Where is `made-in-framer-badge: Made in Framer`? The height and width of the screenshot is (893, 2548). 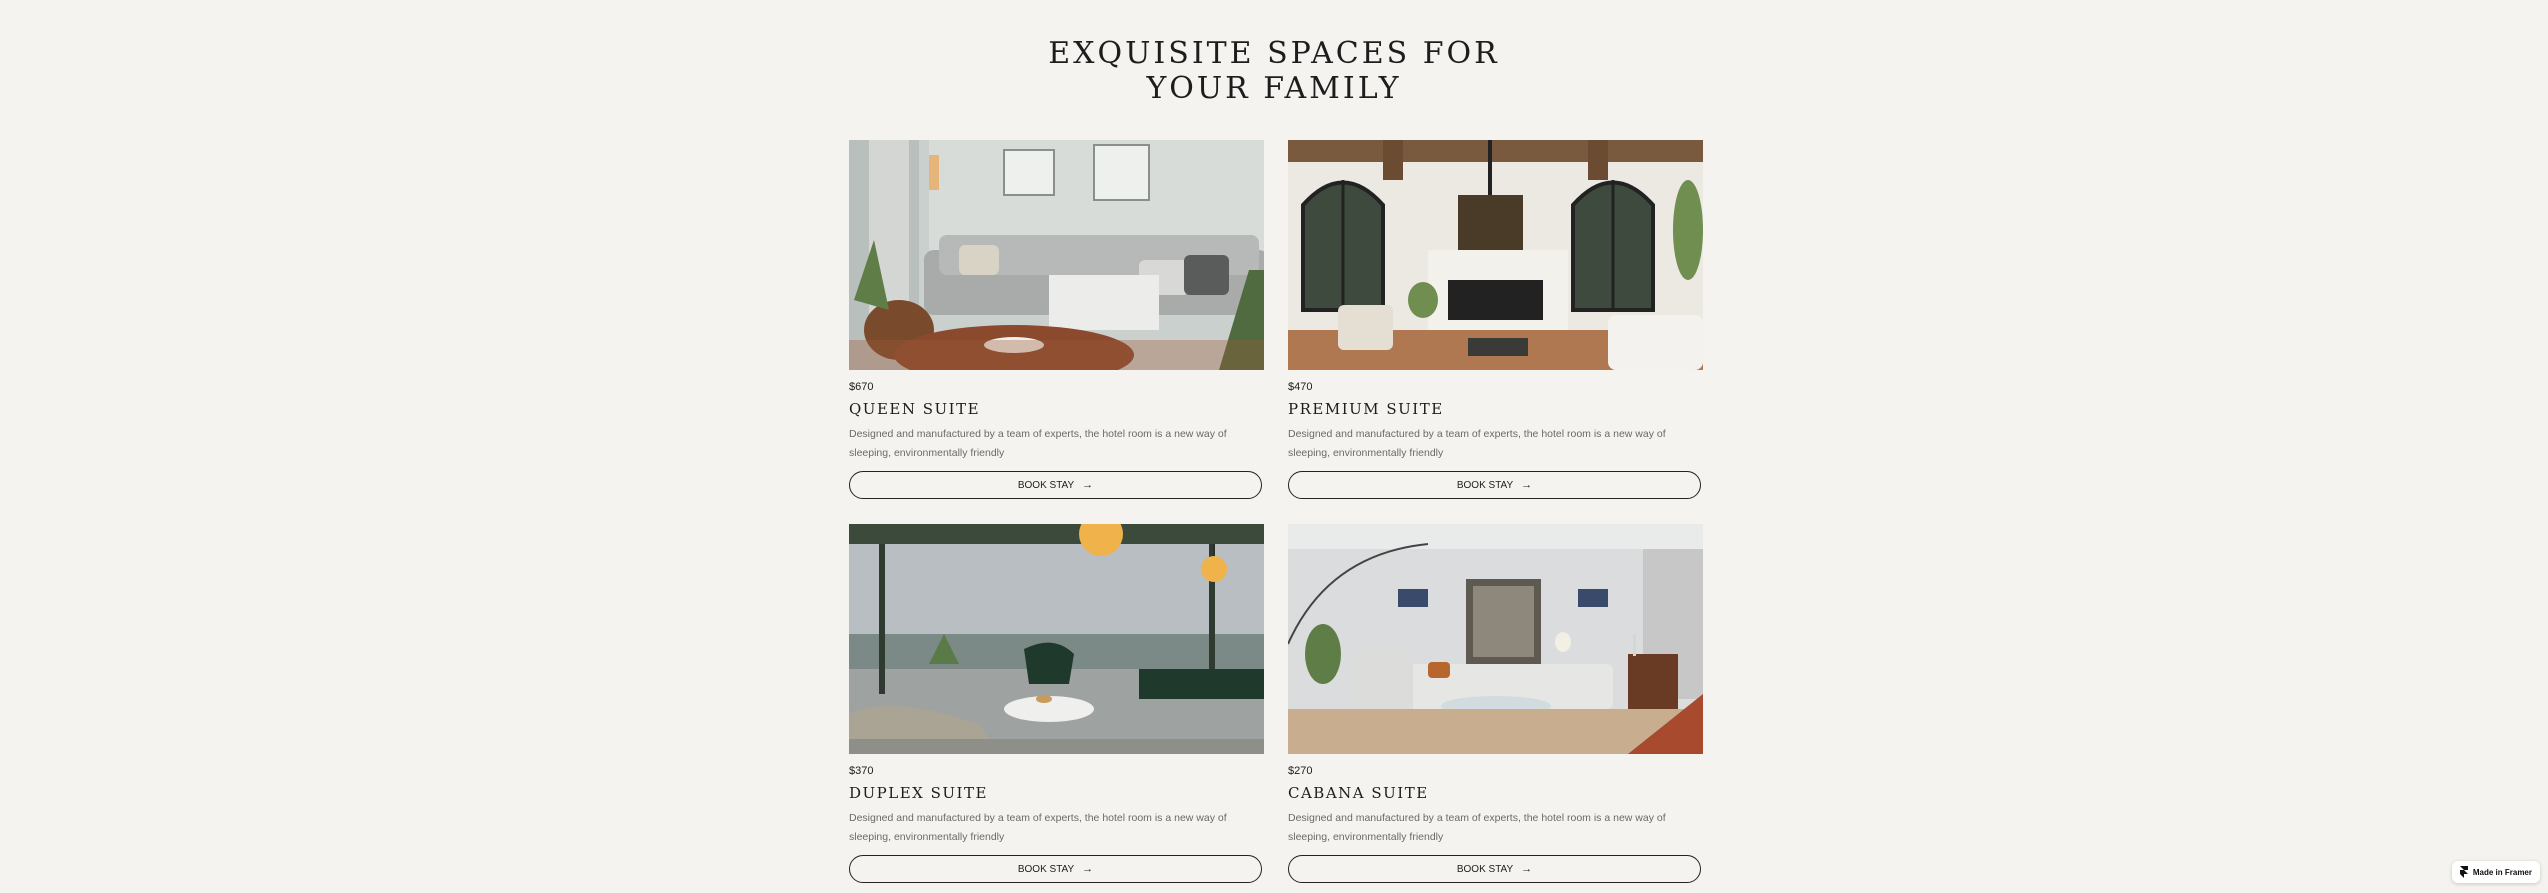
made-in-framer-badge: Made in Framer is located at coordinates (2495, 872).